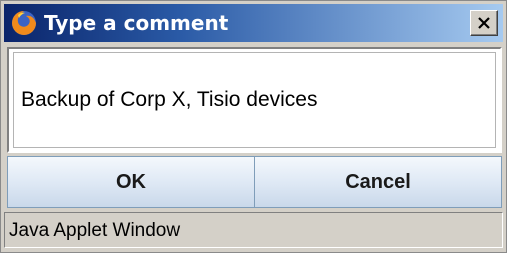  Describe the element at coordinates (253, 23) in the screenshot. I see `title-bar: Type a comment` at that location.